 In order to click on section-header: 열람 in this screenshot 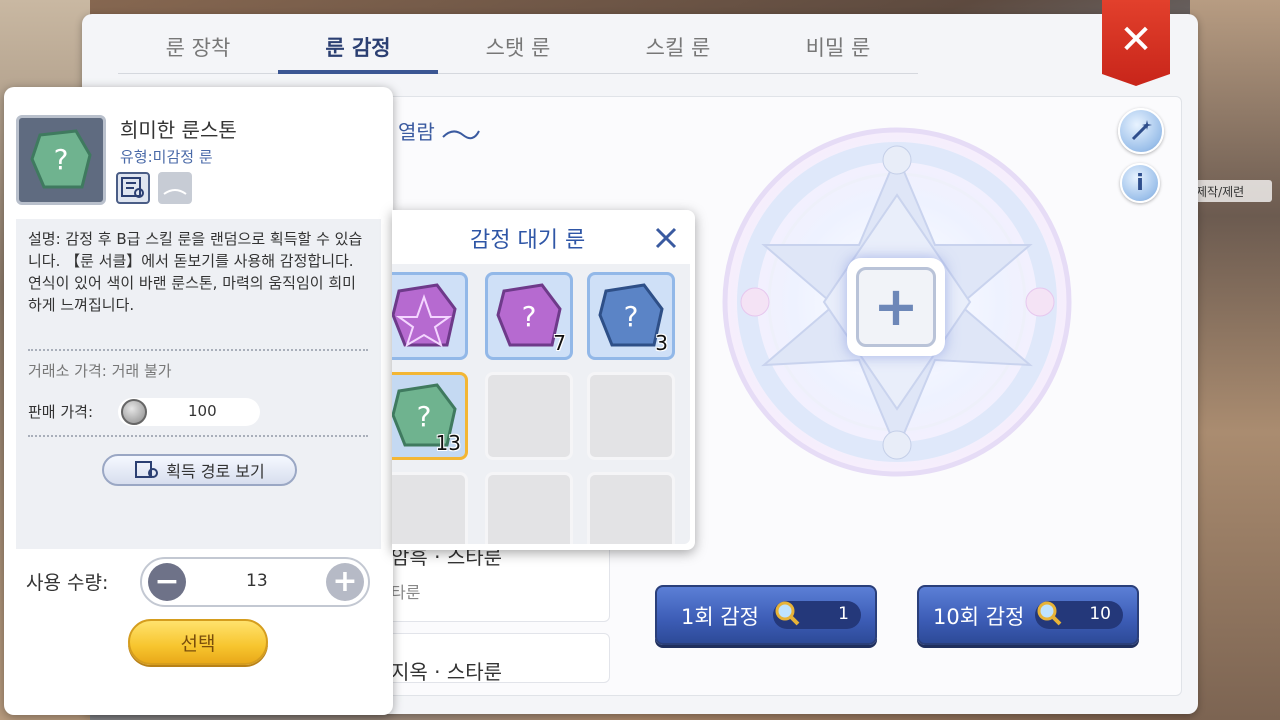, I will do `click(439, 130)`.